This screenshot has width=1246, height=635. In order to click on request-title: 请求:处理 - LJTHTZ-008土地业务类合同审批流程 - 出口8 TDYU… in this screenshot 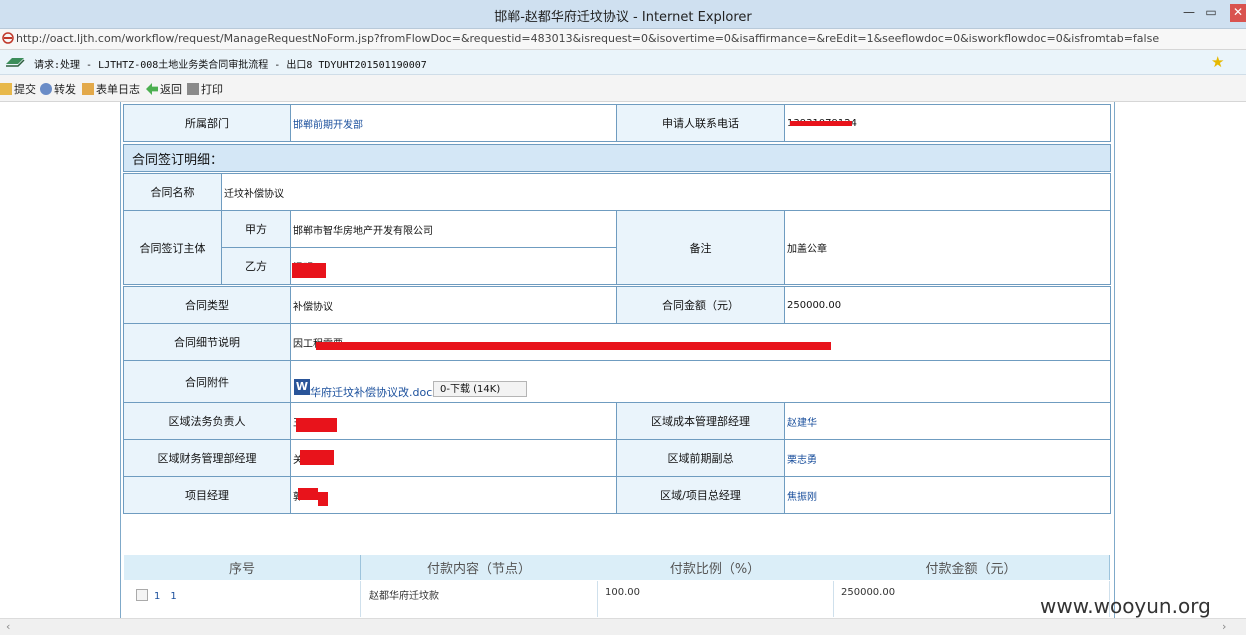, I will do `click(230, 65)`.